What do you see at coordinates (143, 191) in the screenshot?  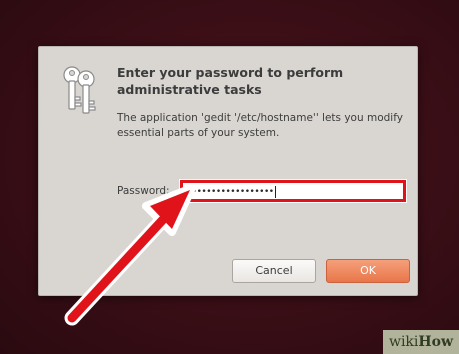 I see `password-label: Password:` at bounding box center [143, 191].